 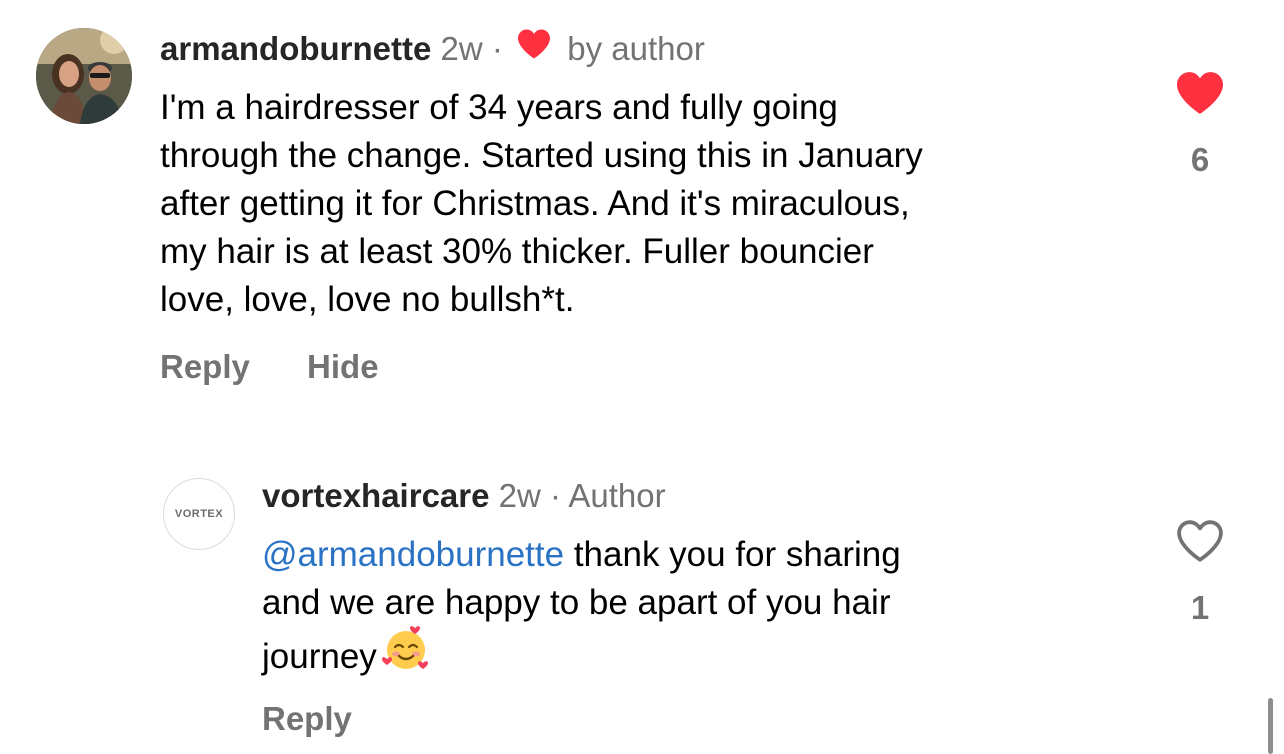 I want to click on comment-header: vortexhaircare 2w · Author, so click(x=464, y=496).